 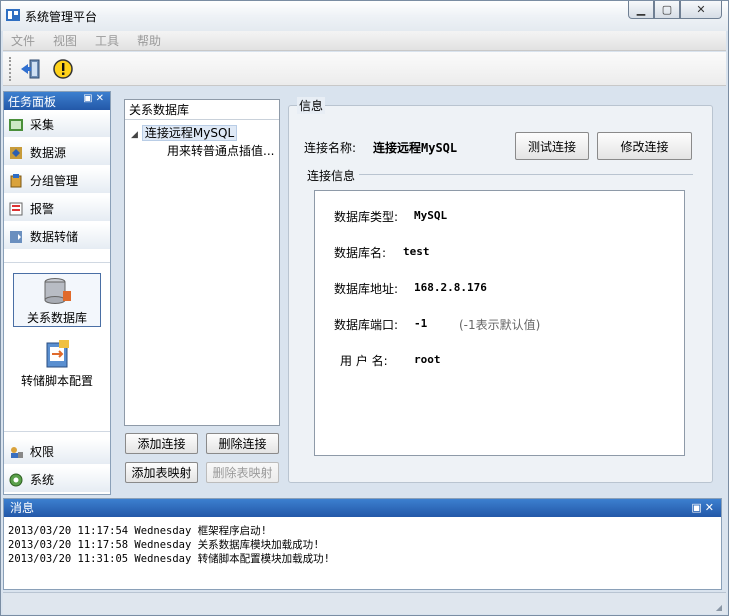 I want to click on exit-icon, so click(x=30, y=68).